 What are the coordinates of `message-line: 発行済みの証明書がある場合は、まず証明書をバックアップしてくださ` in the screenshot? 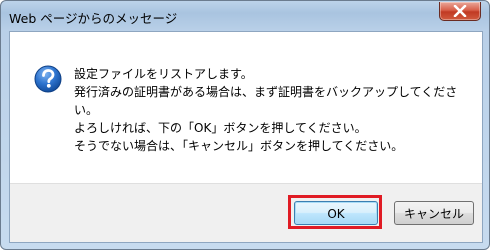 It's located at (266, 92).